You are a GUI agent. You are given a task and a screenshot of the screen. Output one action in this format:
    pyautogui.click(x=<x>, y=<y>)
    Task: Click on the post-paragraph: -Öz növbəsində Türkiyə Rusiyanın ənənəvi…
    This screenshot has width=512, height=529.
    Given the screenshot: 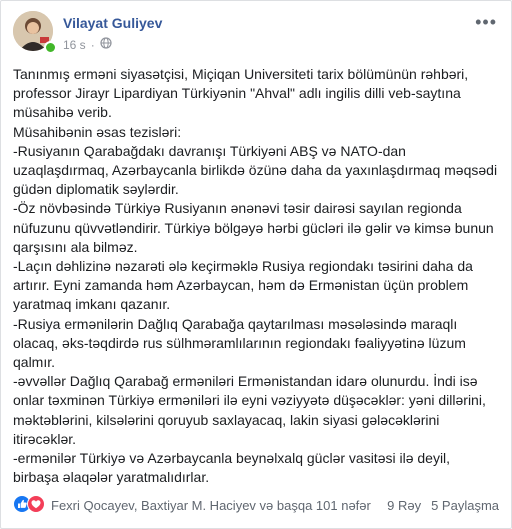 What is the action you would take?
    pyautogui.click(x=253, y=227)
    